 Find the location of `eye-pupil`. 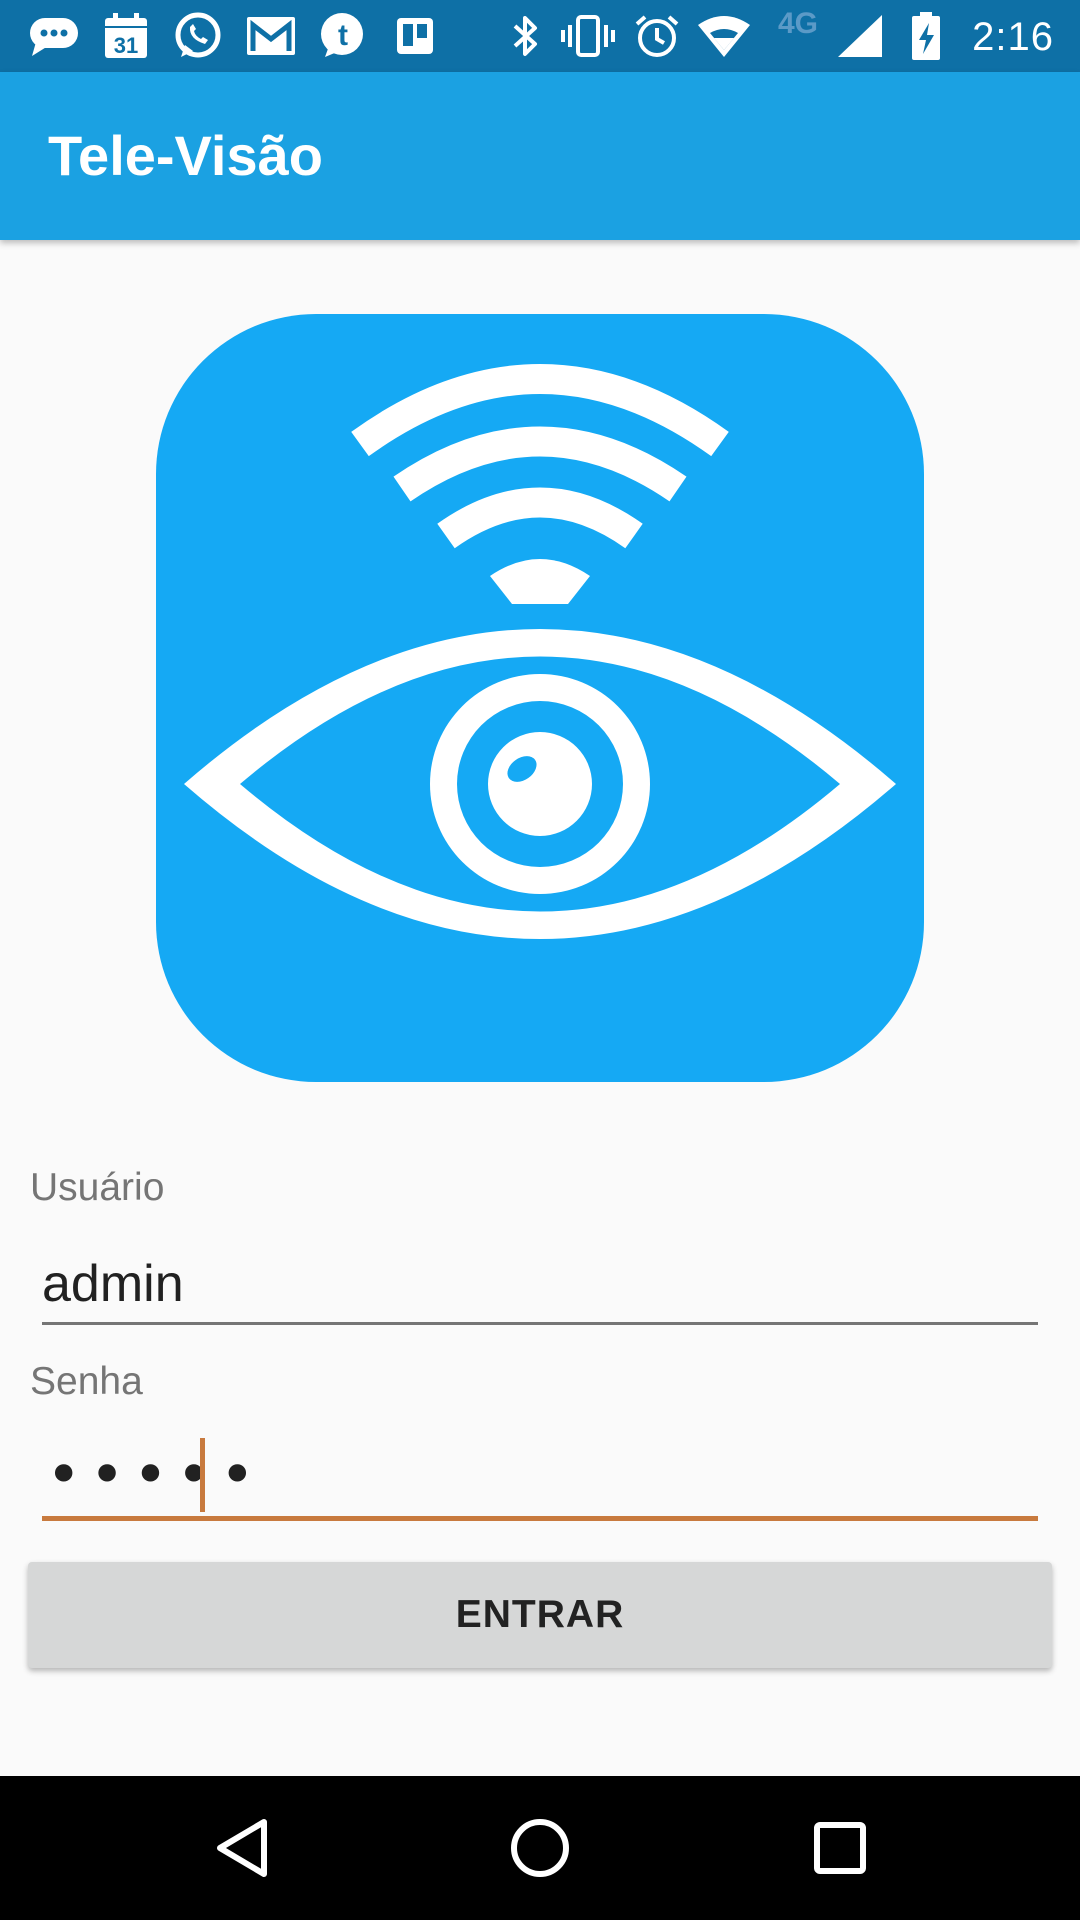

eye-pupil is located at coordinates (540, 784).